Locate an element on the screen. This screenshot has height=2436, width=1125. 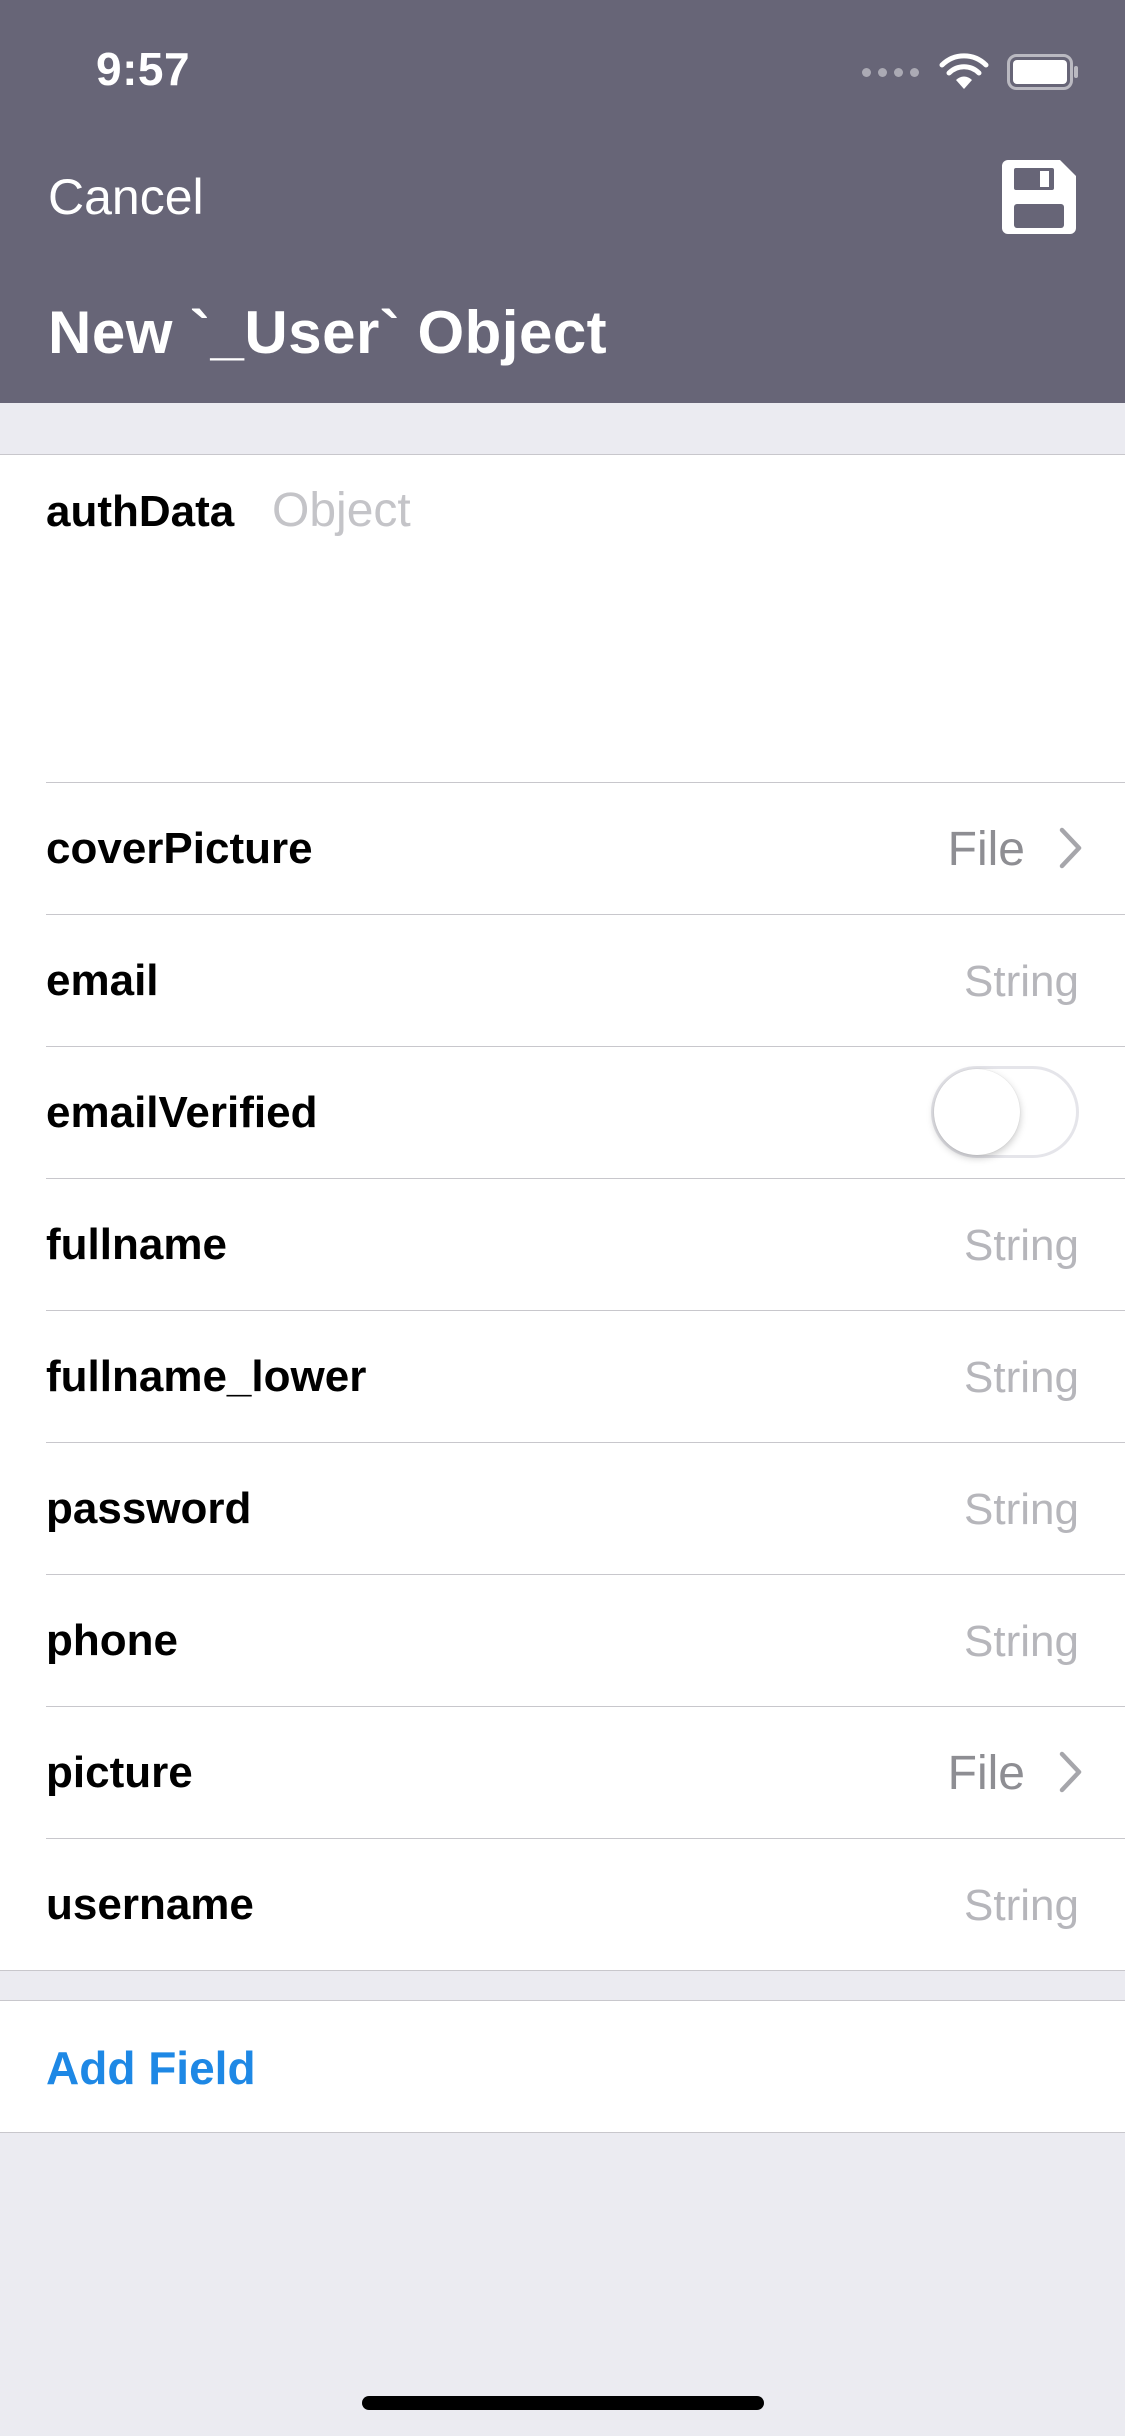
field-label: username is located at coordinates (150, 1904).